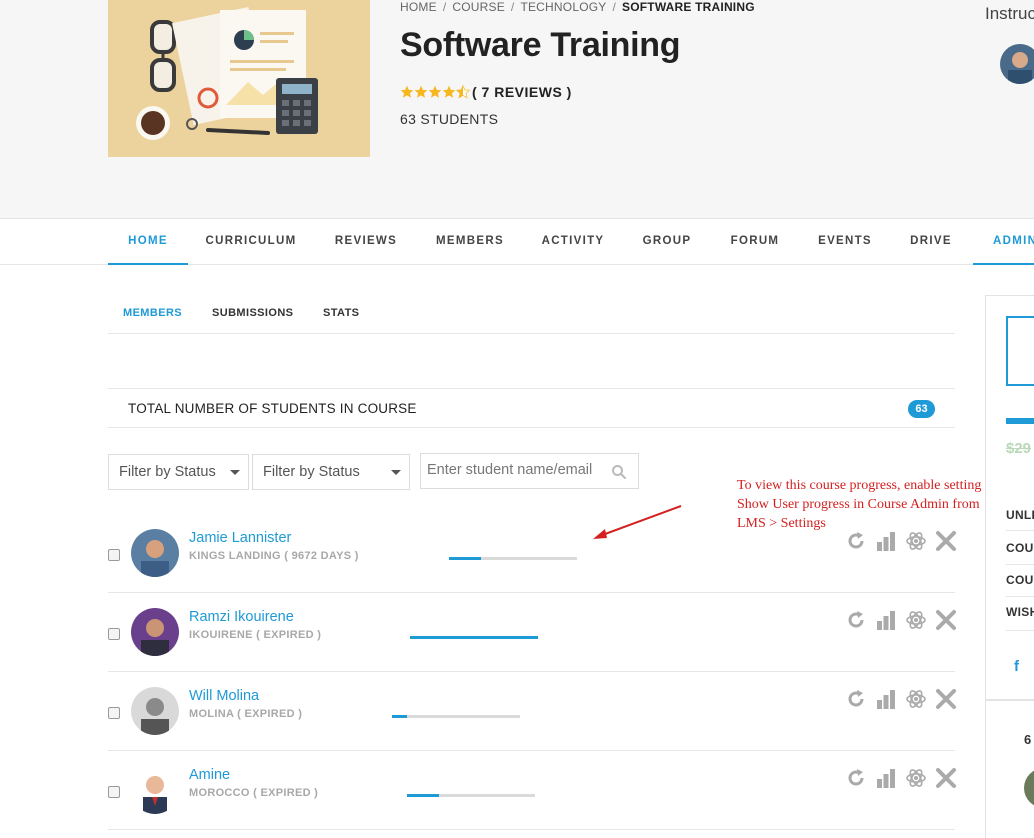 This screenshot has width=1034, height=838. Describe the element at coordinates (252, 313) in the screenshot. I see `subtab-submissions: SUBMISSIONS` at that location.